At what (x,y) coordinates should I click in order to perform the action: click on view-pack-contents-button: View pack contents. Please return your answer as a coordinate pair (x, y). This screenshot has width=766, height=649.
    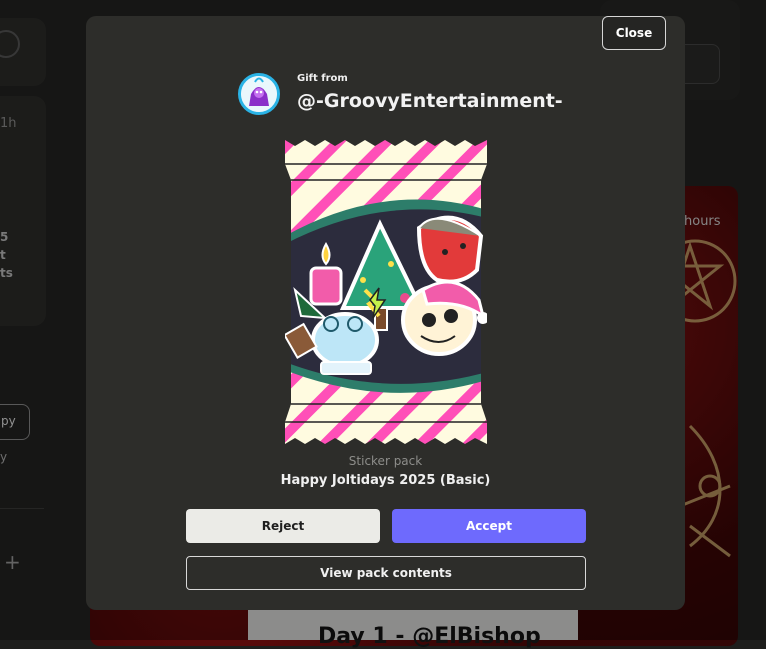
    Looking at the image, I should click on (386, 573).